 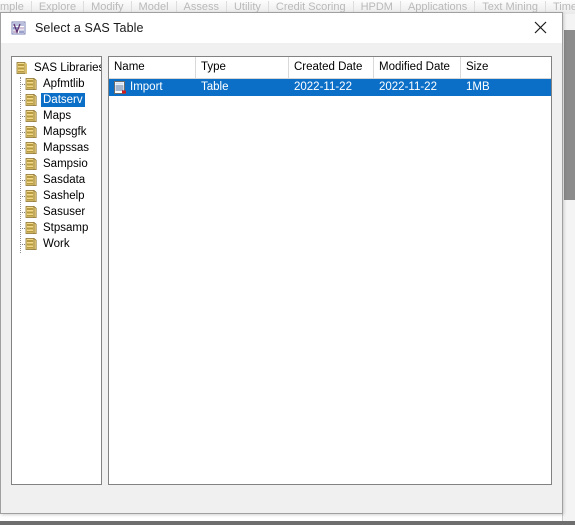 I want to click on sas-libraries-icon, so click(x=22, y=68).